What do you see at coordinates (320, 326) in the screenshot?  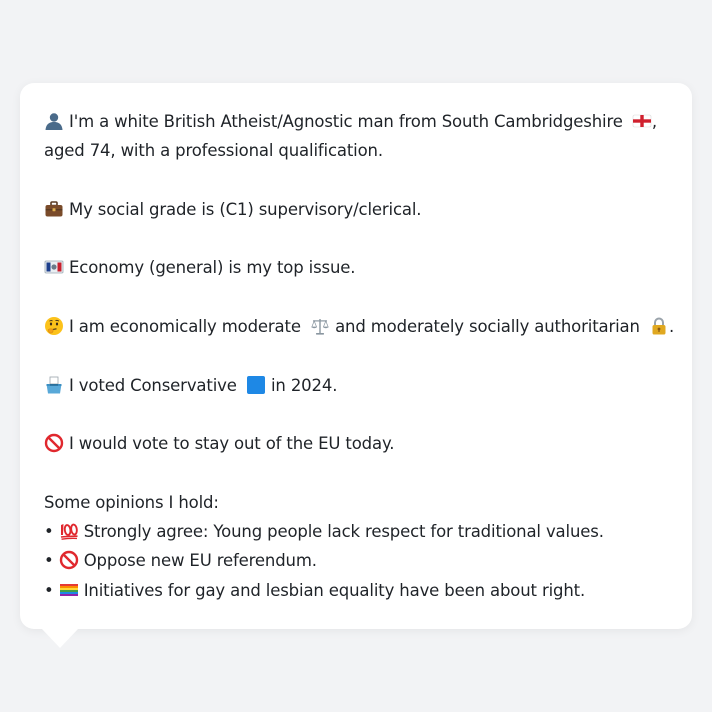 I see `balance-scale-icon` at bounding box center [320, 326].